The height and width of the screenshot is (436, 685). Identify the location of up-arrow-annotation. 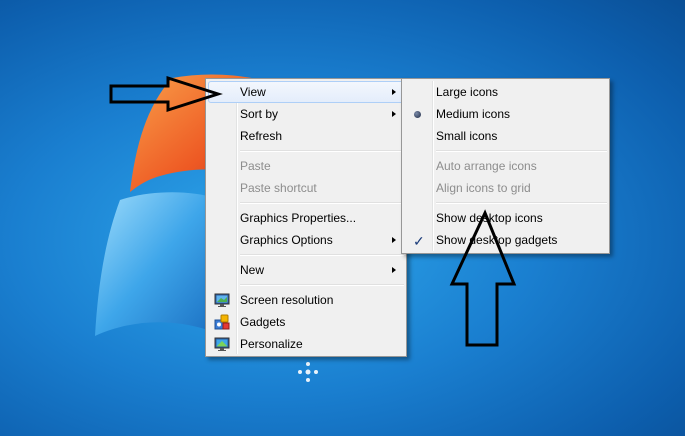
(483, 278).